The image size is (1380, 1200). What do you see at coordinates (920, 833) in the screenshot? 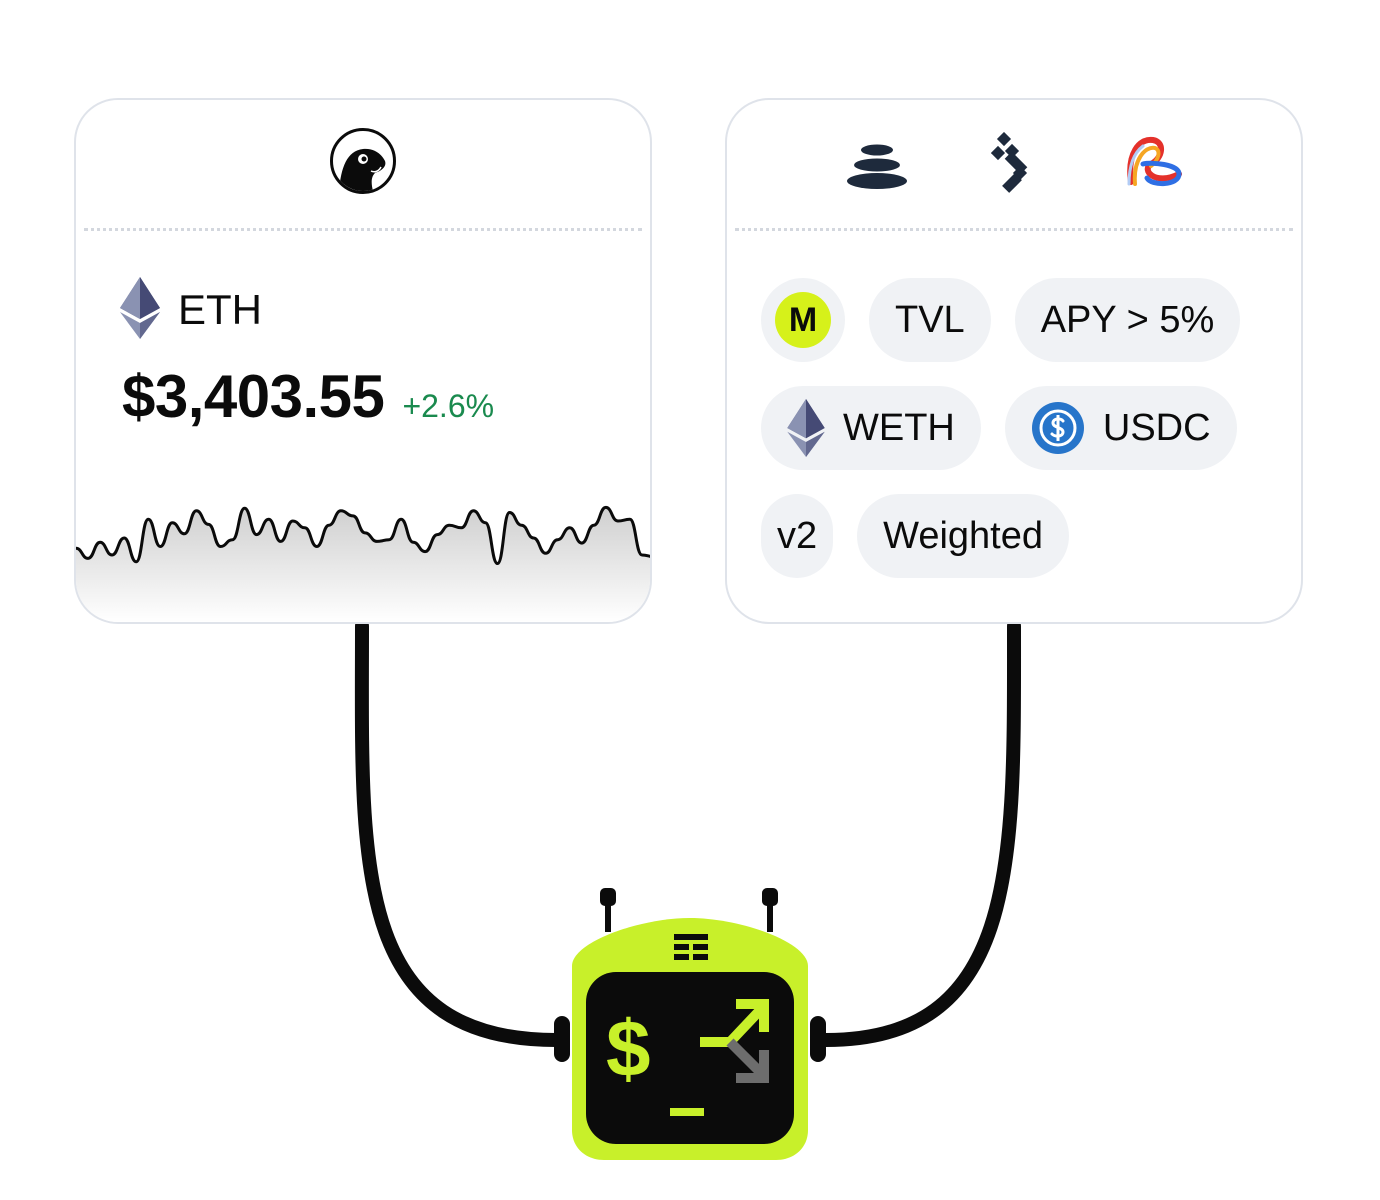
I see `wire-right` at bounding box center [920, 833].